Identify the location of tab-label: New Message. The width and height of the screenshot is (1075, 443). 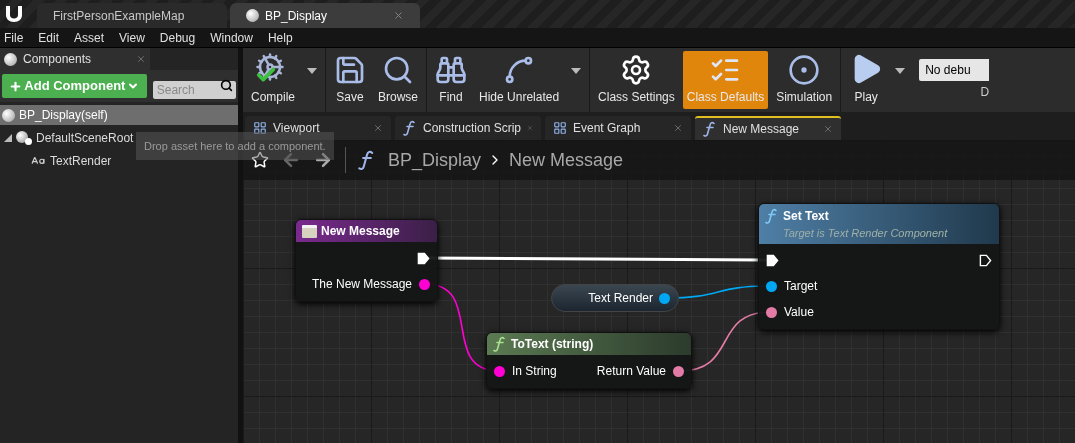
(762, 129).